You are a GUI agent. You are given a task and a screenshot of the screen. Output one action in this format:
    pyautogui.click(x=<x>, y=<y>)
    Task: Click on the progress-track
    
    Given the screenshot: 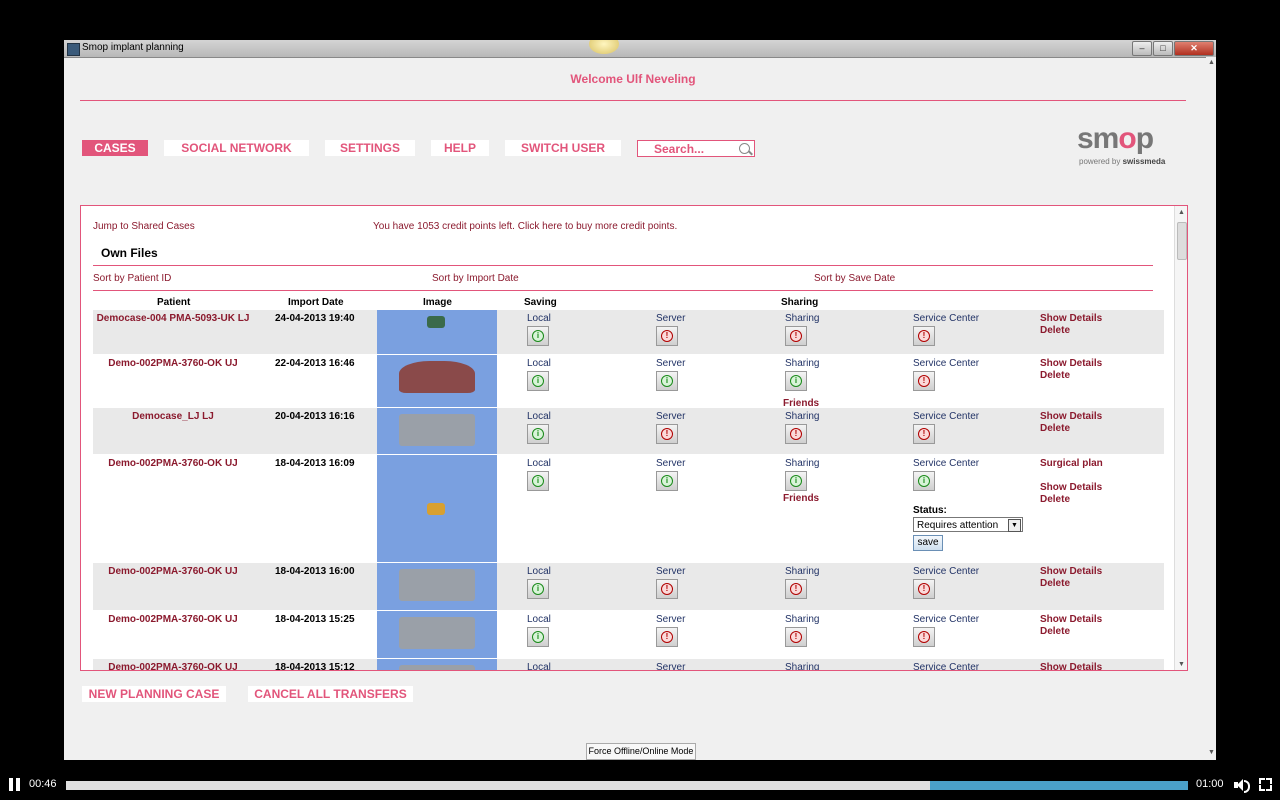 What is the action you would take?
    pyautogui.click(x=627, y=785)
    